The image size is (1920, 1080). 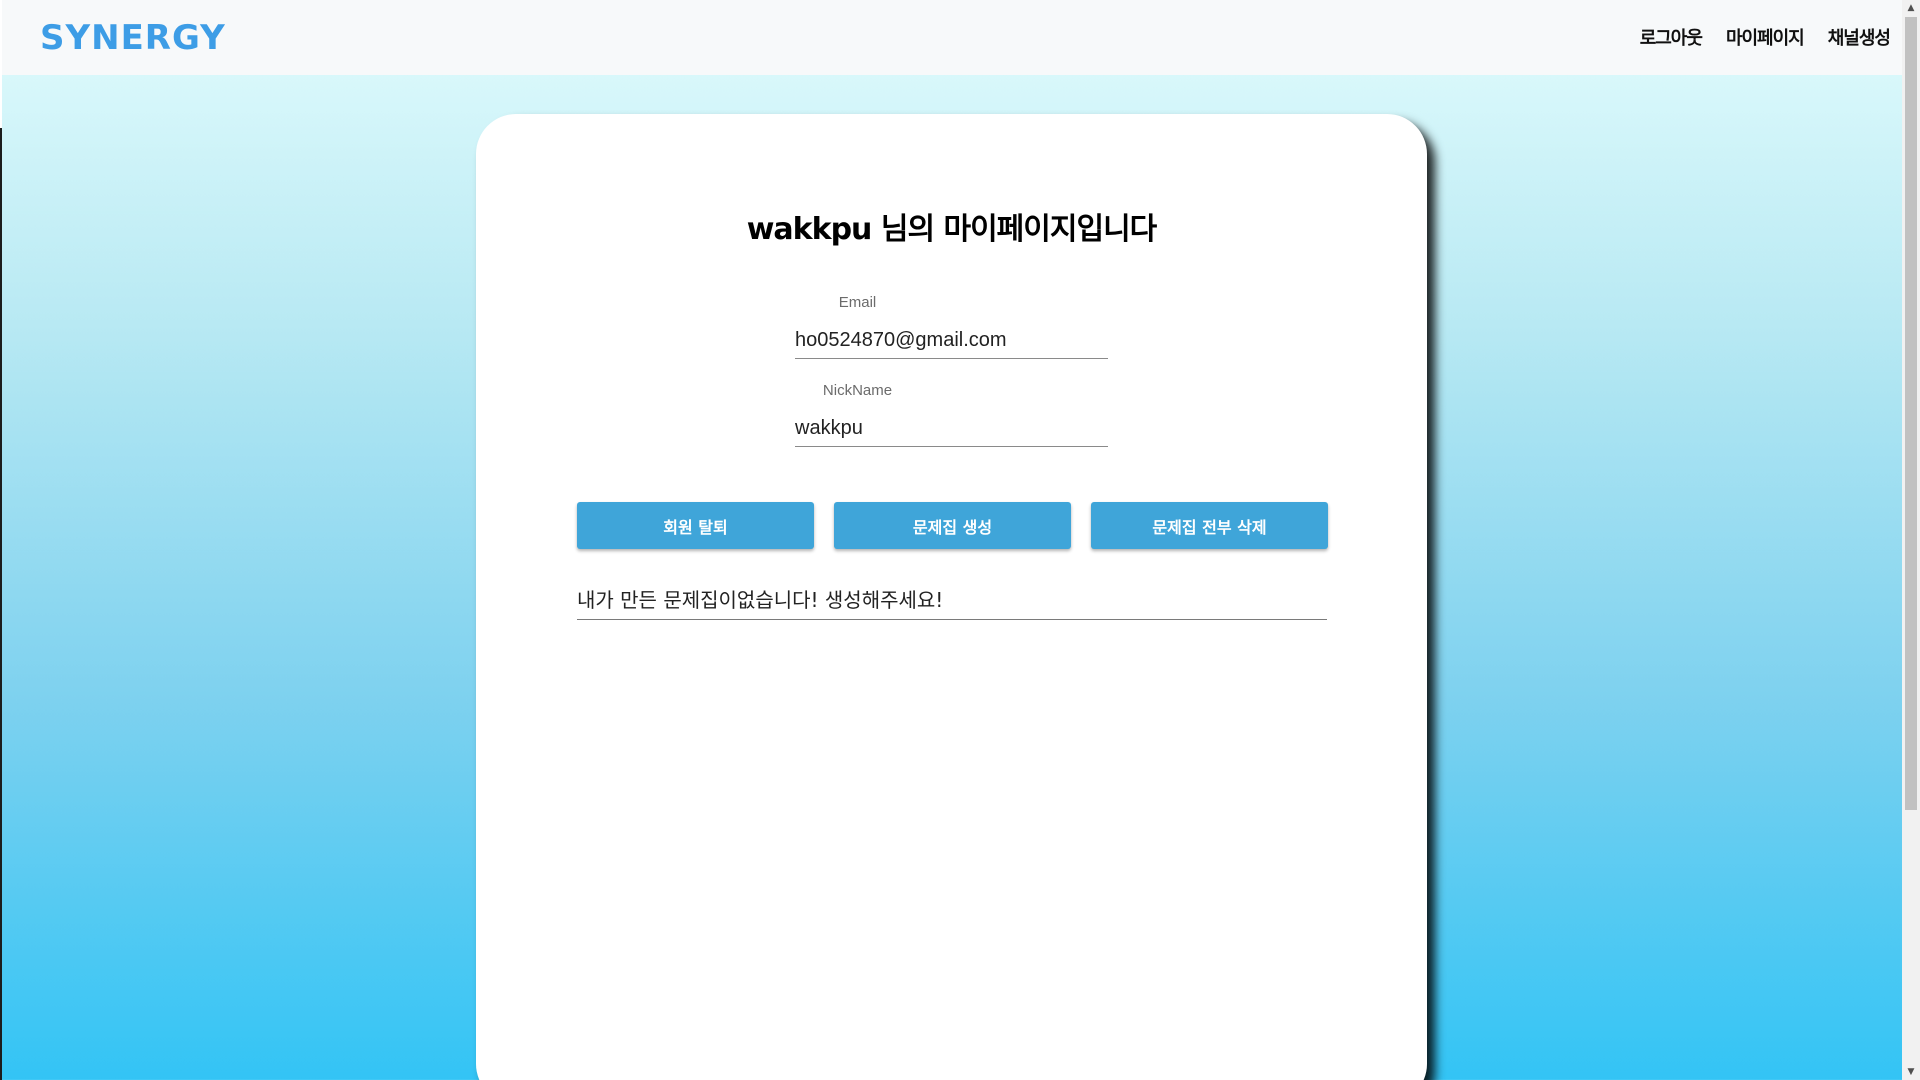 What do you see at coordinates (951, 344) in the screenshot?
I see `email-value: ho0524870@gmail.com` at bounding box center [951, 344].